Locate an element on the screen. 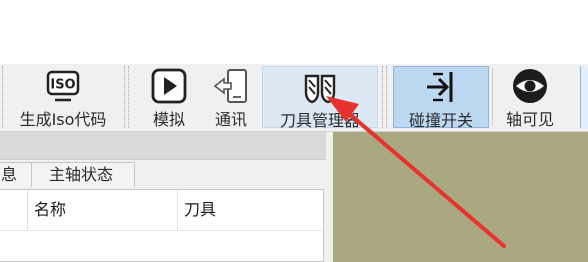 Image resolution: width=588 pixels, height=262 pixels. panel-header-bar is located at coordinates (163, 146).